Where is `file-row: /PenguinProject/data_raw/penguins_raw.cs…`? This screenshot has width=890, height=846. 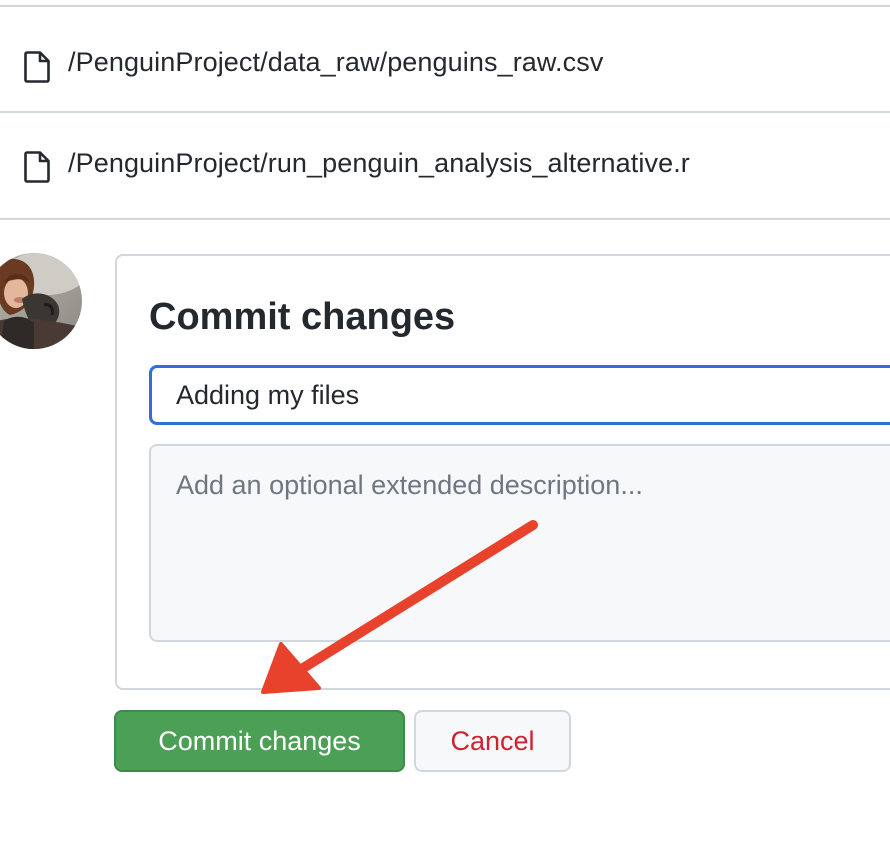 file-row: /PenguinProject/data_raw/penguins_raw.cs… is located at coordinates (445, 59).